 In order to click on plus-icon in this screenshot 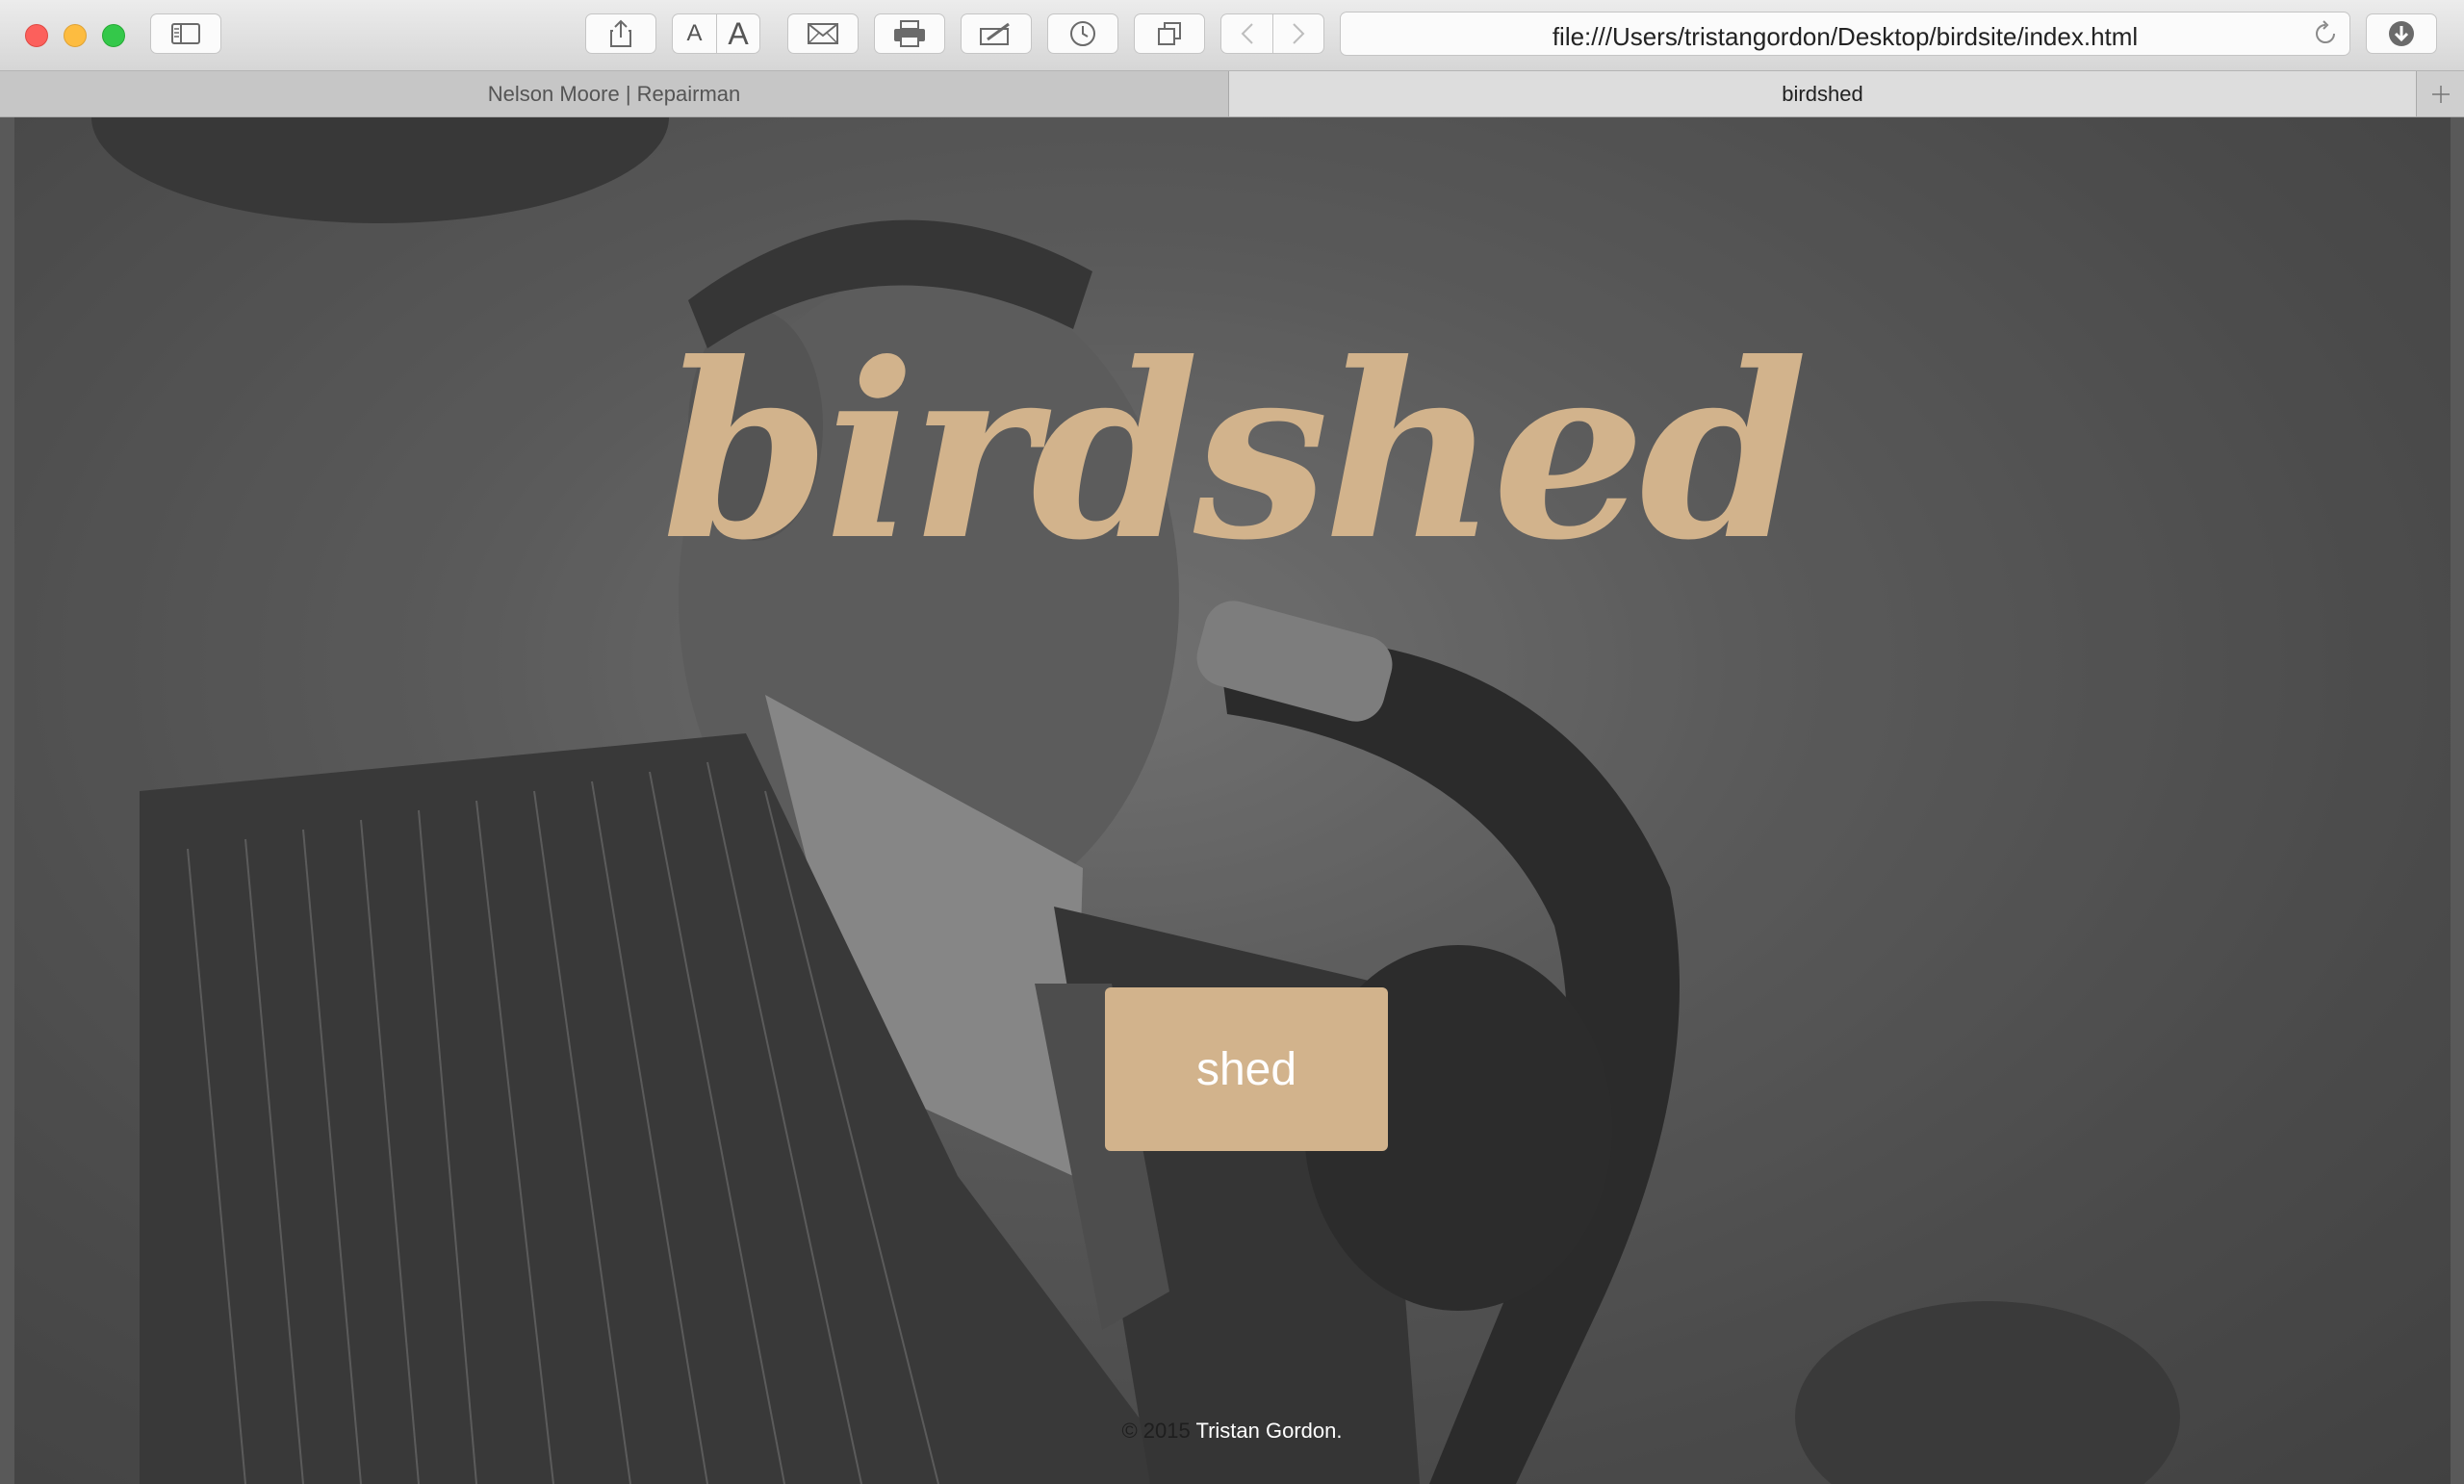, I will do `click(2440, 94)`.